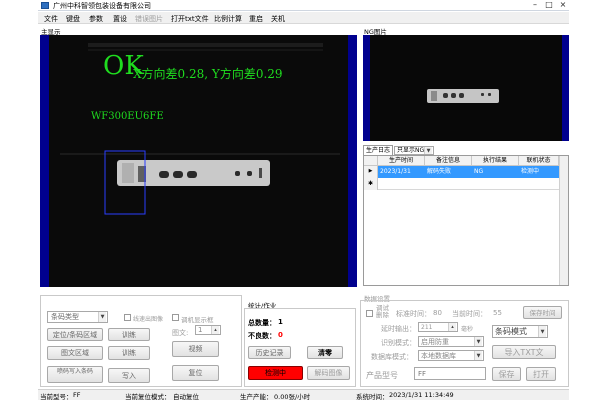 The height and width of the screenshot is (400, 600). What do you see at coordinates (539, 161) in the screenshot?
I see `column-header: 联机状态` at bounding box center [539, 161].